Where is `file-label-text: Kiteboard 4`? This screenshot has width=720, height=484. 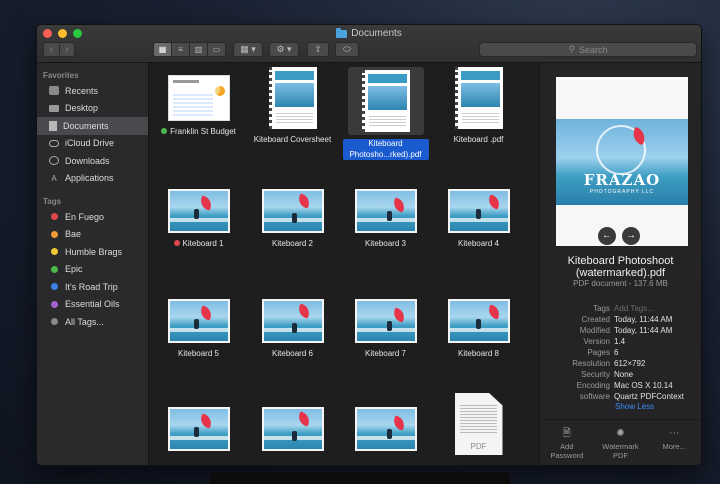
file-label-text: Kiteboard 4 is located at coordinates (478, 243).